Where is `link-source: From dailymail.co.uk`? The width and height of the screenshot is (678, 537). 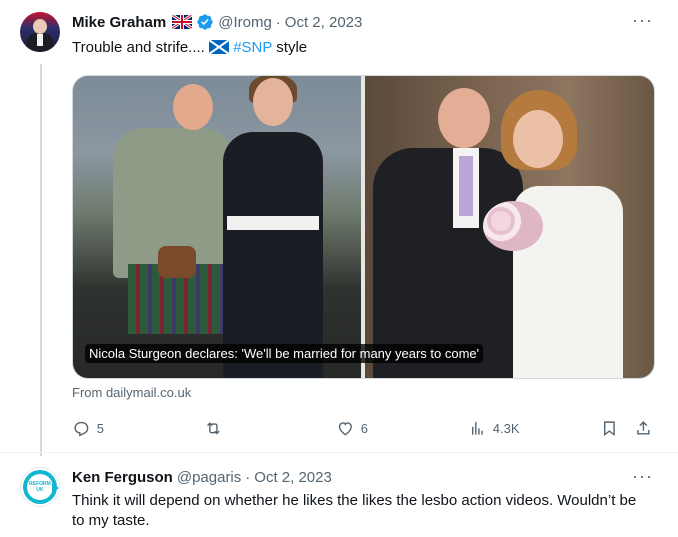 link-source: From dailymail.co.uk is located at coordinates (131, 392).